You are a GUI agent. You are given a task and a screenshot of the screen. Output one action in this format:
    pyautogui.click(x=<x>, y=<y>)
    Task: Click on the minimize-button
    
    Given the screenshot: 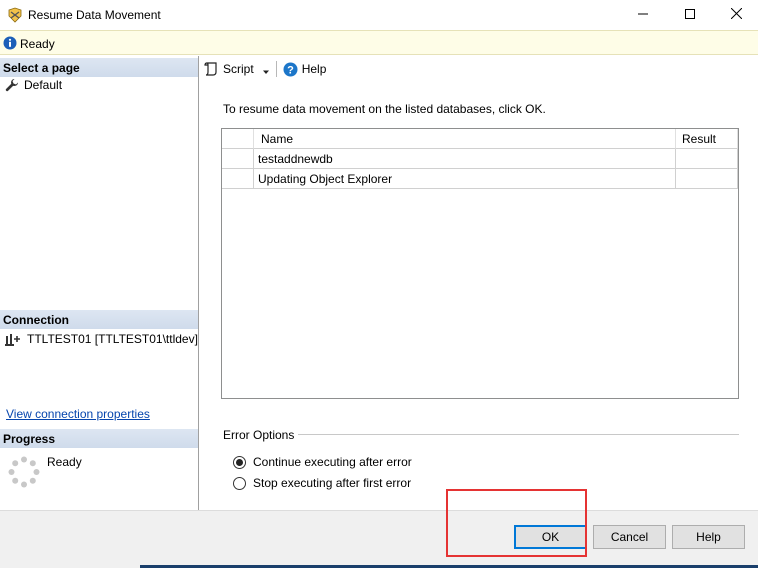 What is the action you would take?
    pyautogui.click(x=643, y=15)
    